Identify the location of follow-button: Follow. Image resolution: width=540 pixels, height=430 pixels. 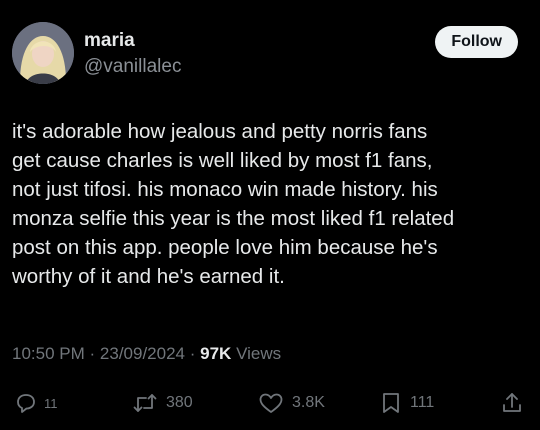
(476, 42).